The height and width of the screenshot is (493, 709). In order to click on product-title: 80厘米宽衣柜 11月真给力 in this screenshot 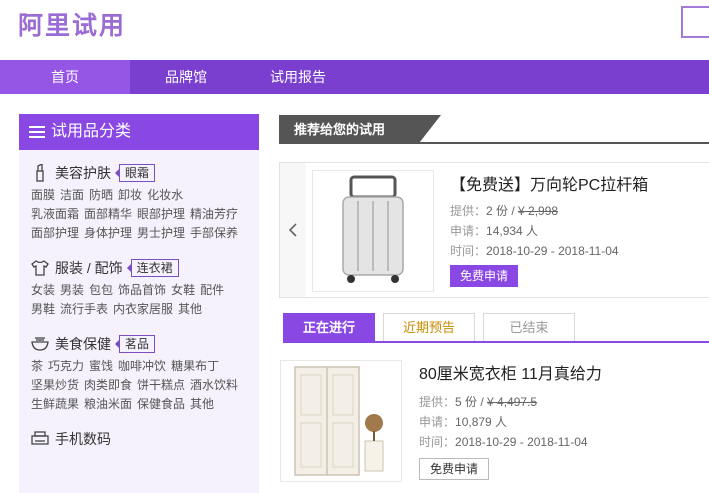, I will do `click(510, 372)`.